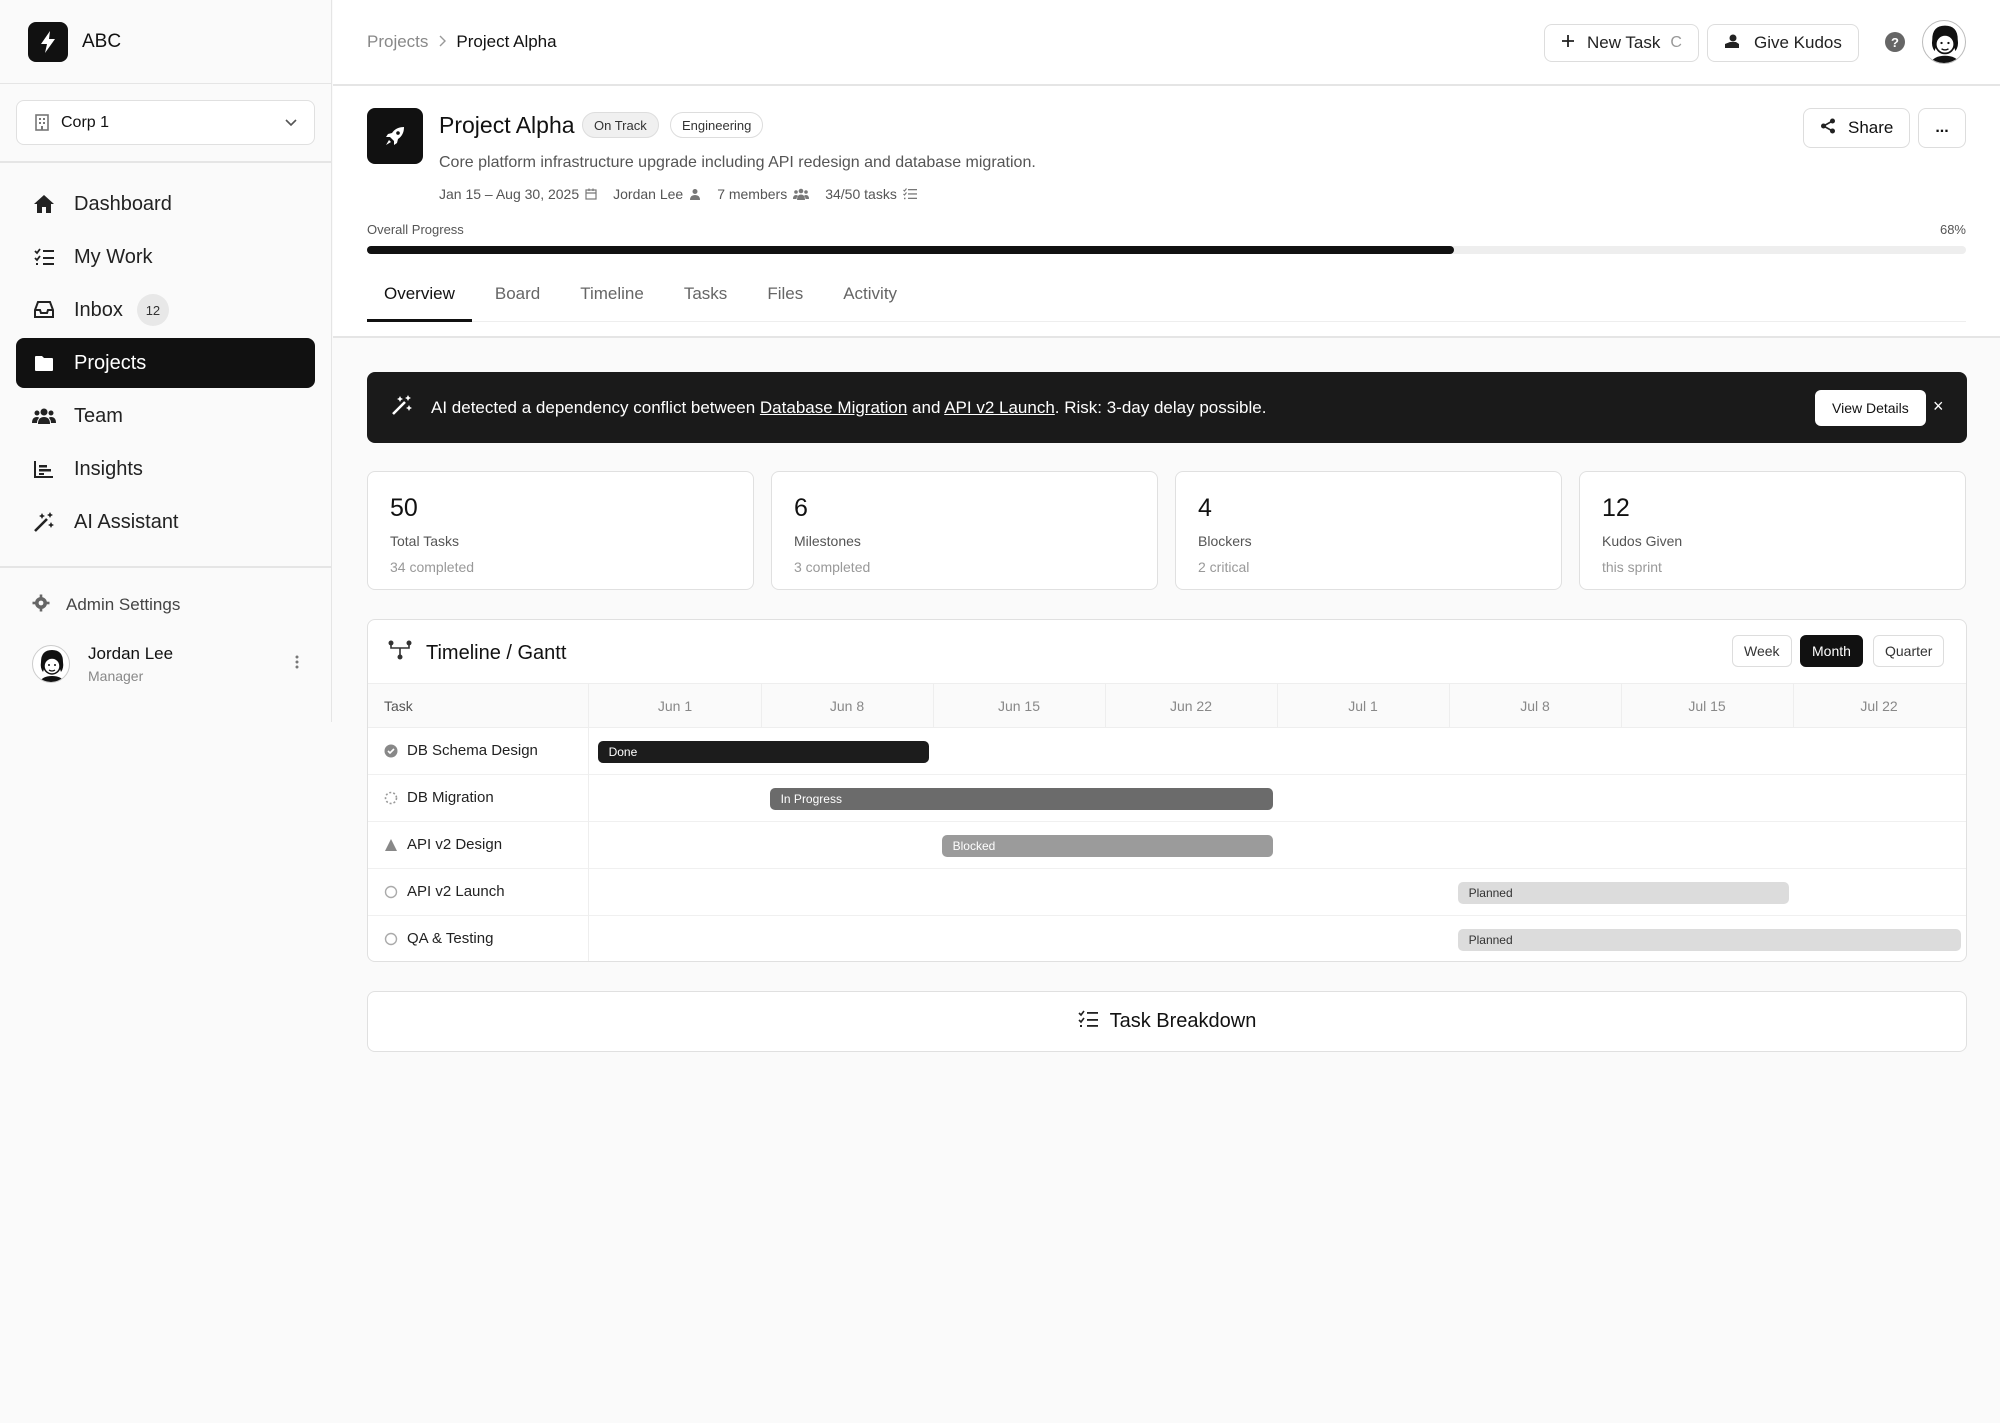  What do you see at coordinates (999, 407) in the screenshot?
I see `alert-link-api-v2-launch: API v2 Launch` at bounding box center [999, 407].